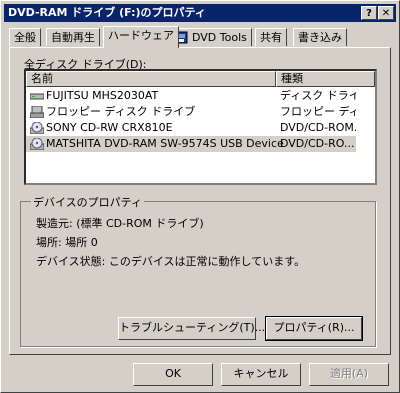 The height and width of the screenshot is (393, 400). I want to click on column-header-type: 種類, so click(325, 79).